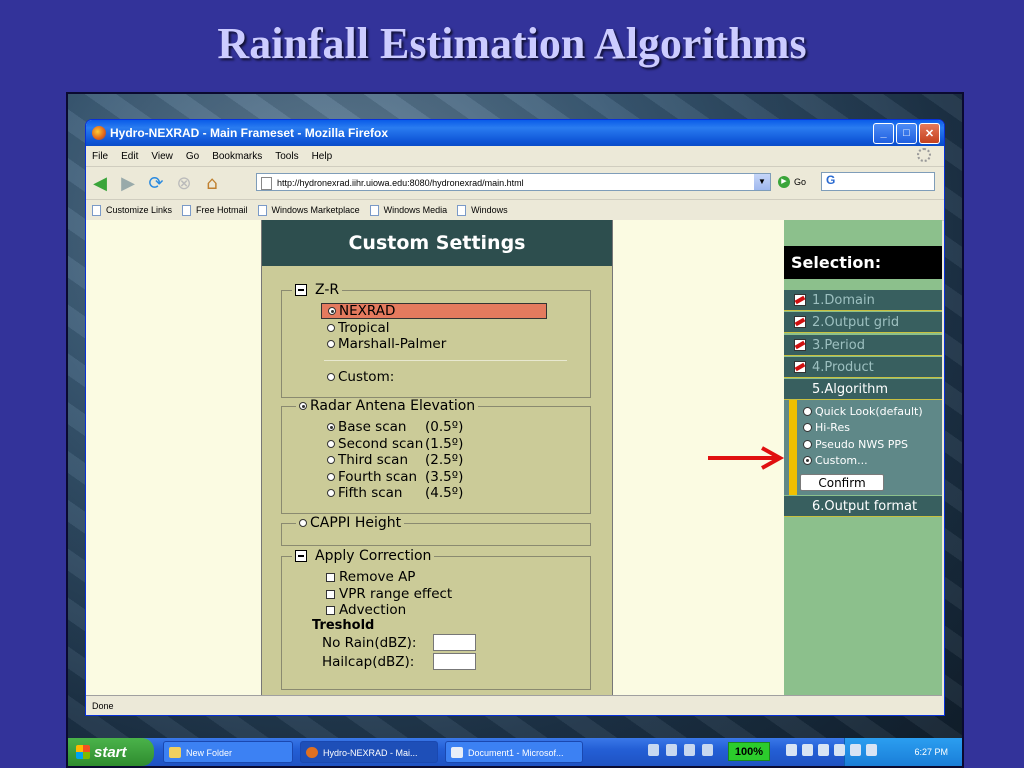 The width and height of the screenshot is (1024, 768). What do you see at coordinates (184, 183) in the screenshot?
I see `stop-icon: ⊗` at bounding box center [184, 183].